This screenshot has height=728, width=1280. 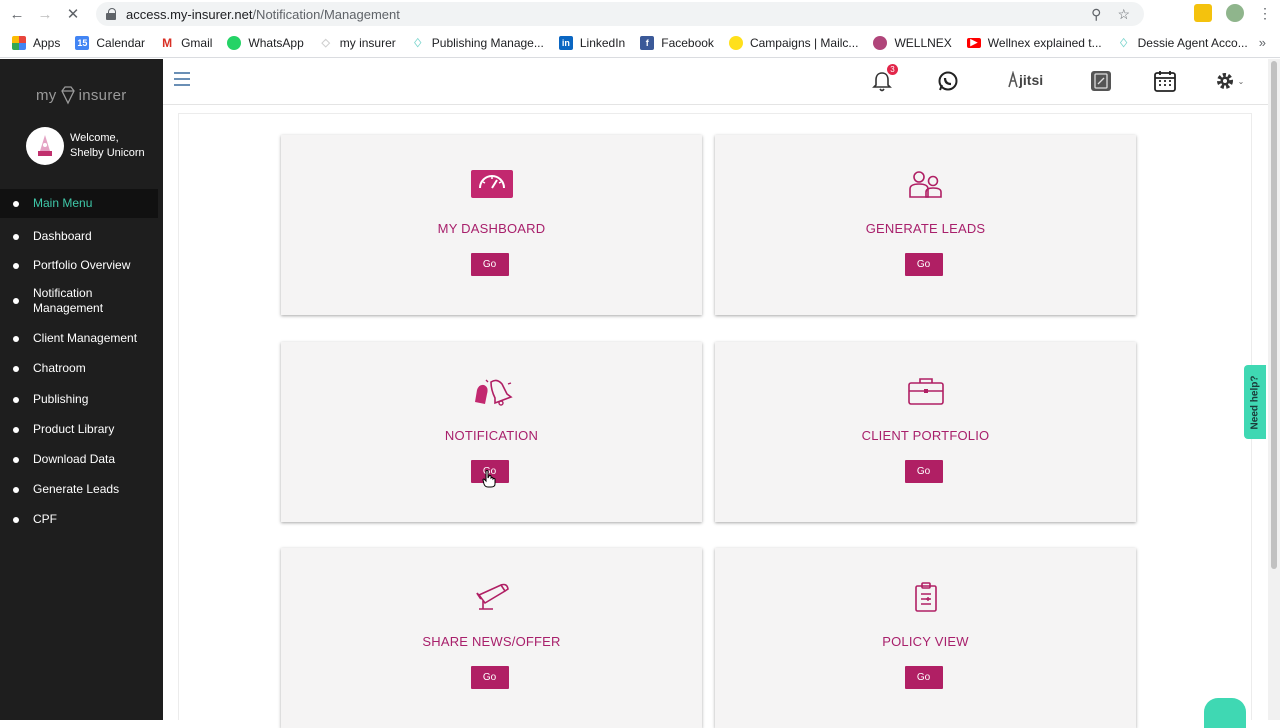 I want to click on bookmark-label: Calendar, so click(x=121, y=42).